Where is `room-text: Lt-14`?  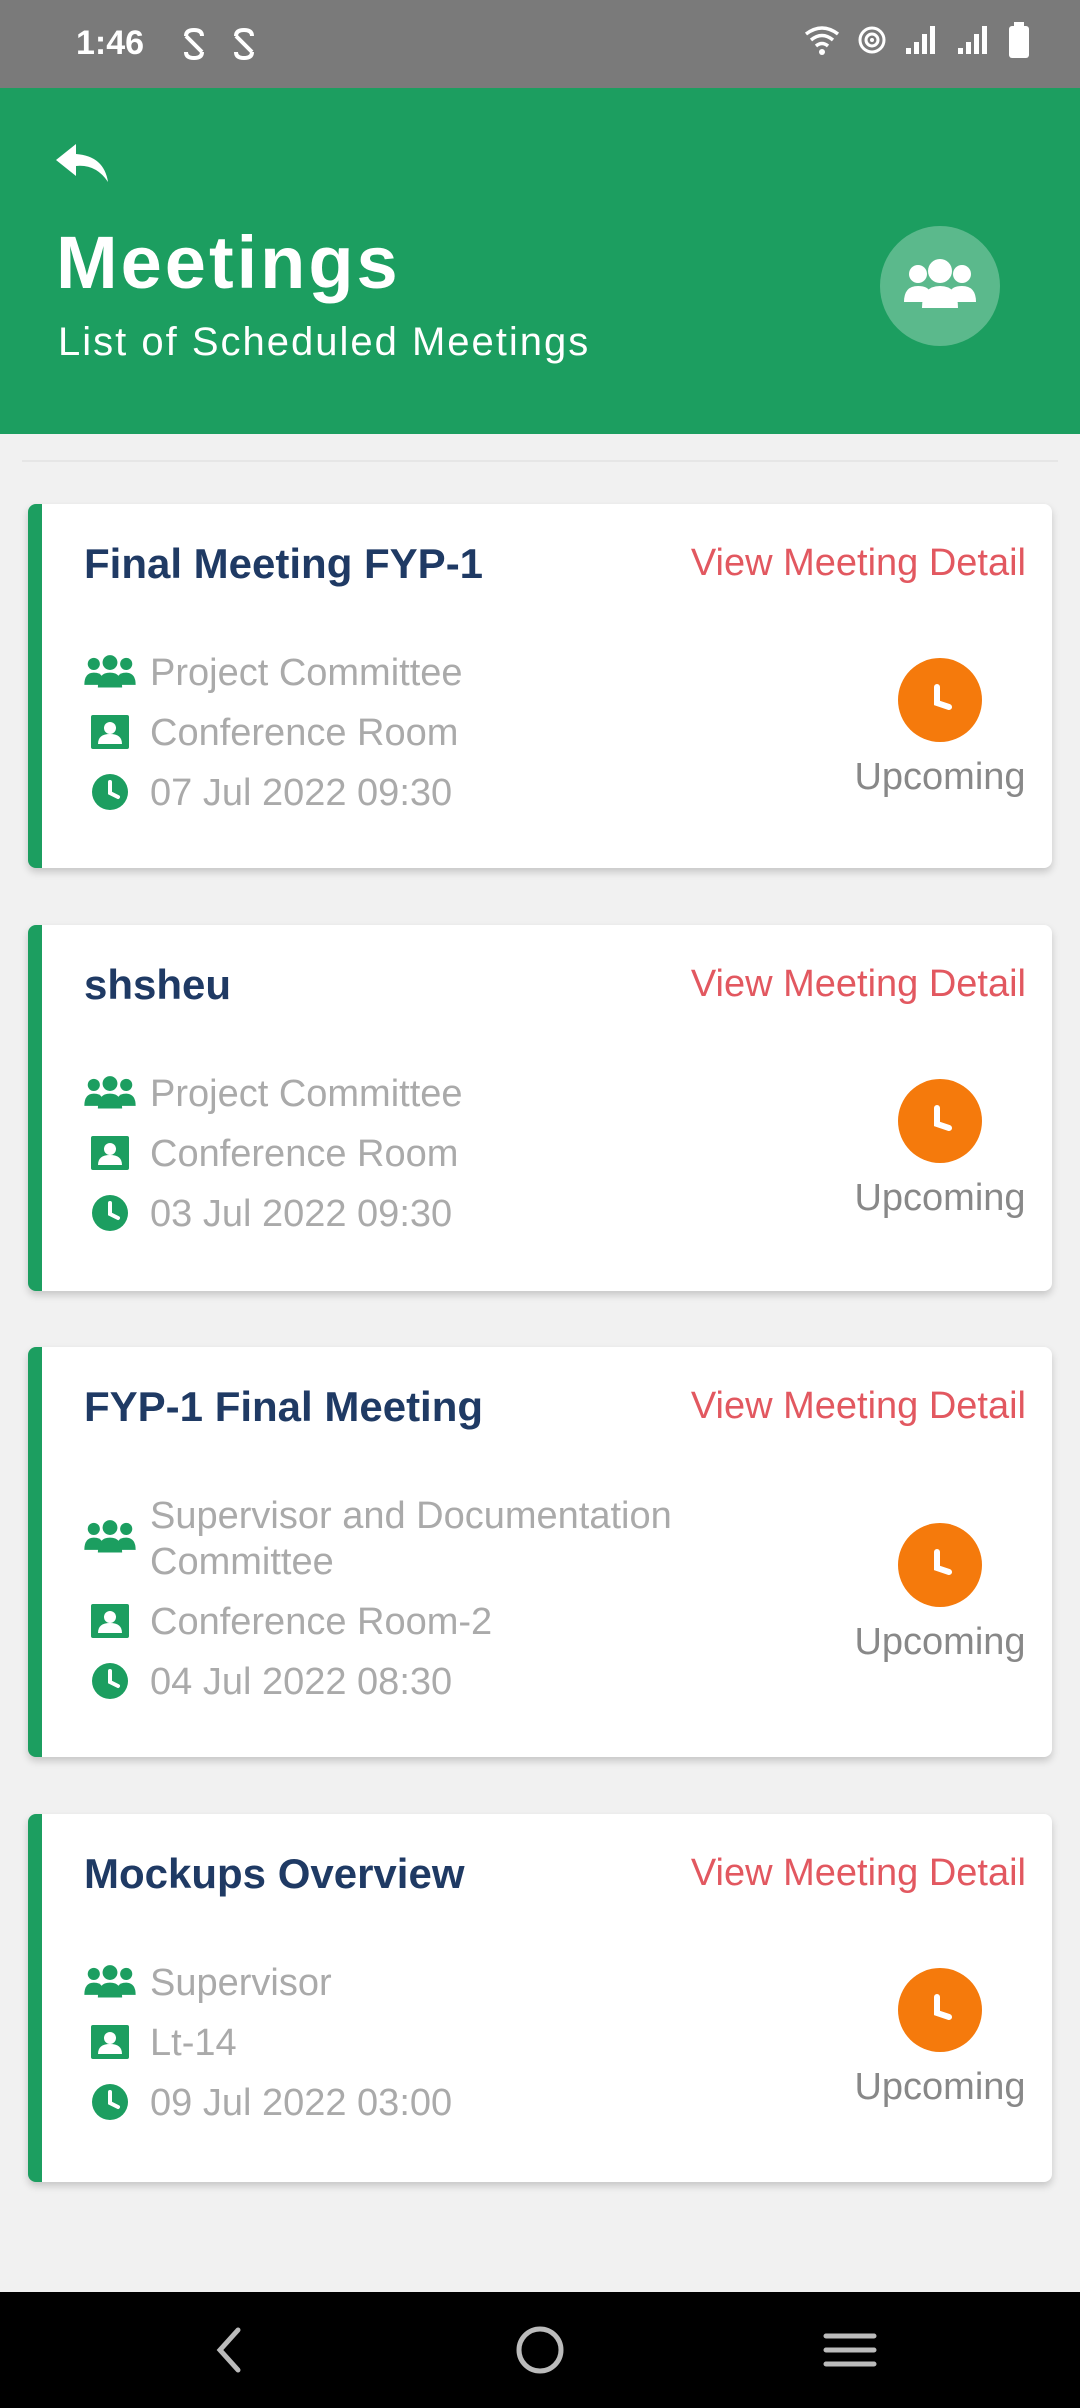 room-text: Lt-14 is located at coordinates (193, 2043).